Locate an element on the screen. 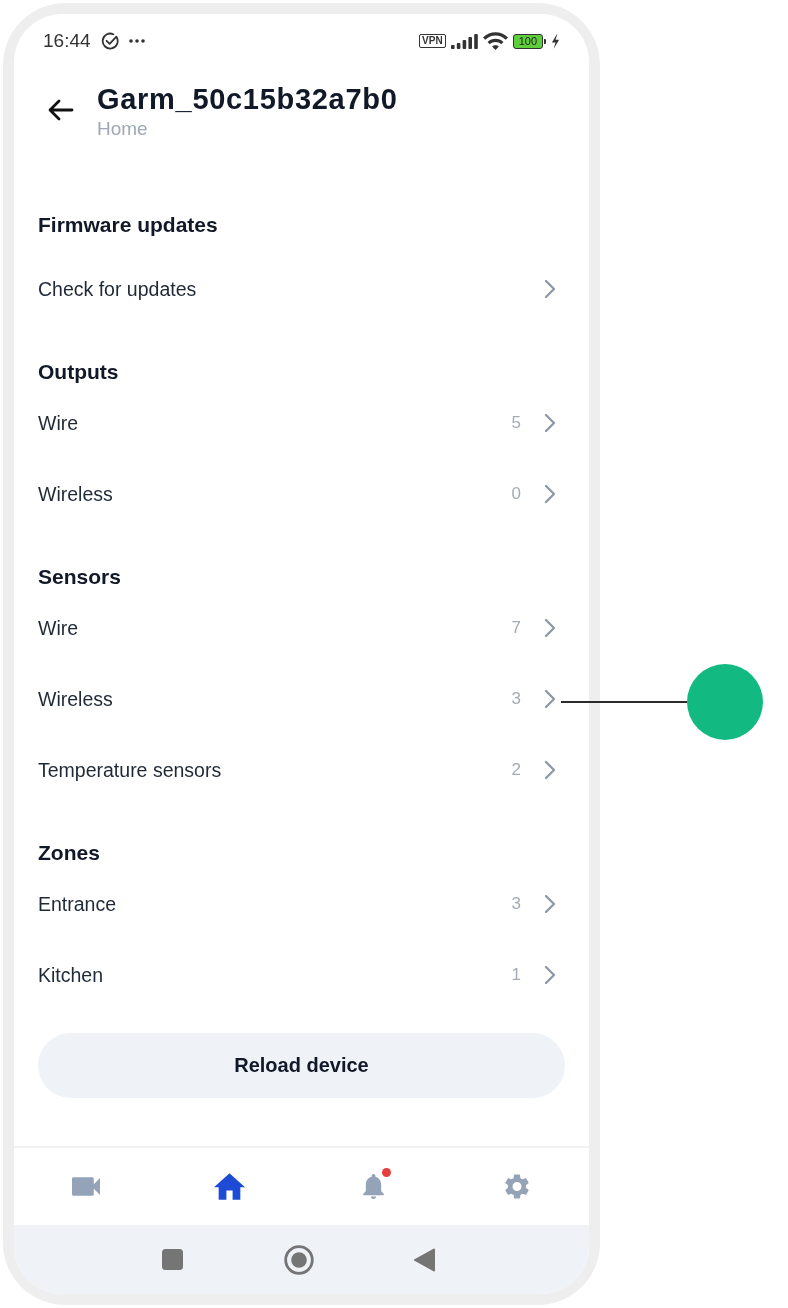 The image size is (788, 1308). bell-icon is located at coordinates (373, 1186).